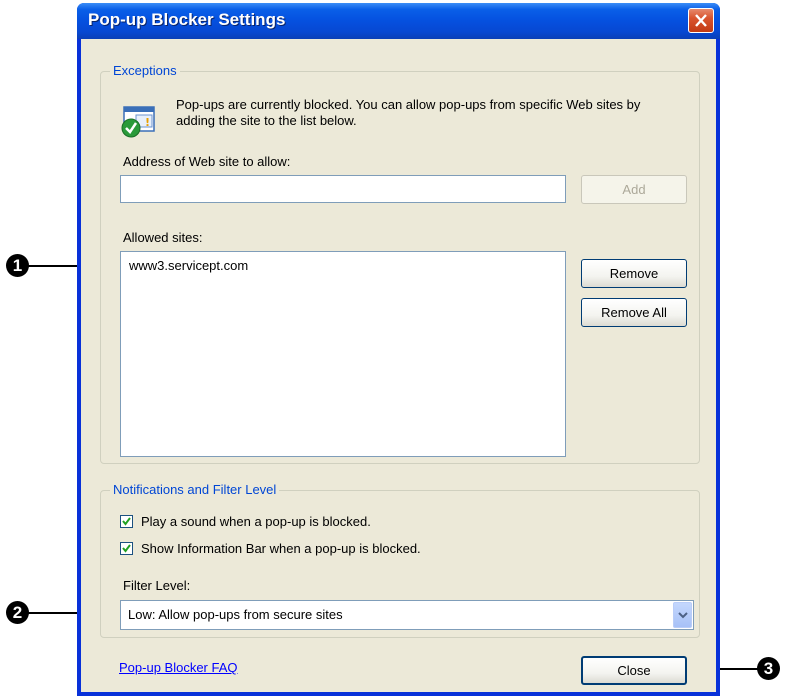 This screenshot has height=698, width=785. I want to click on filter-level-value: Low: Allow pop-ups from secure sites, so click(235, 614).